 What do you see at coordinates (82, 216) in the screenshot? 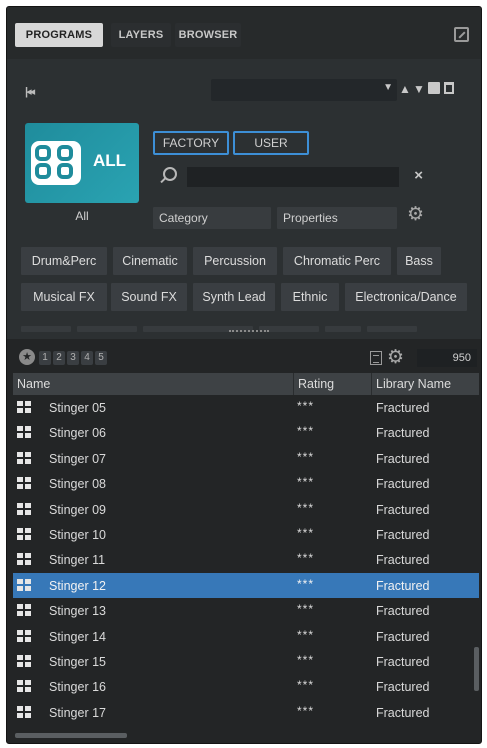
I see `library-caption: All` at bounding box center [82, 216].